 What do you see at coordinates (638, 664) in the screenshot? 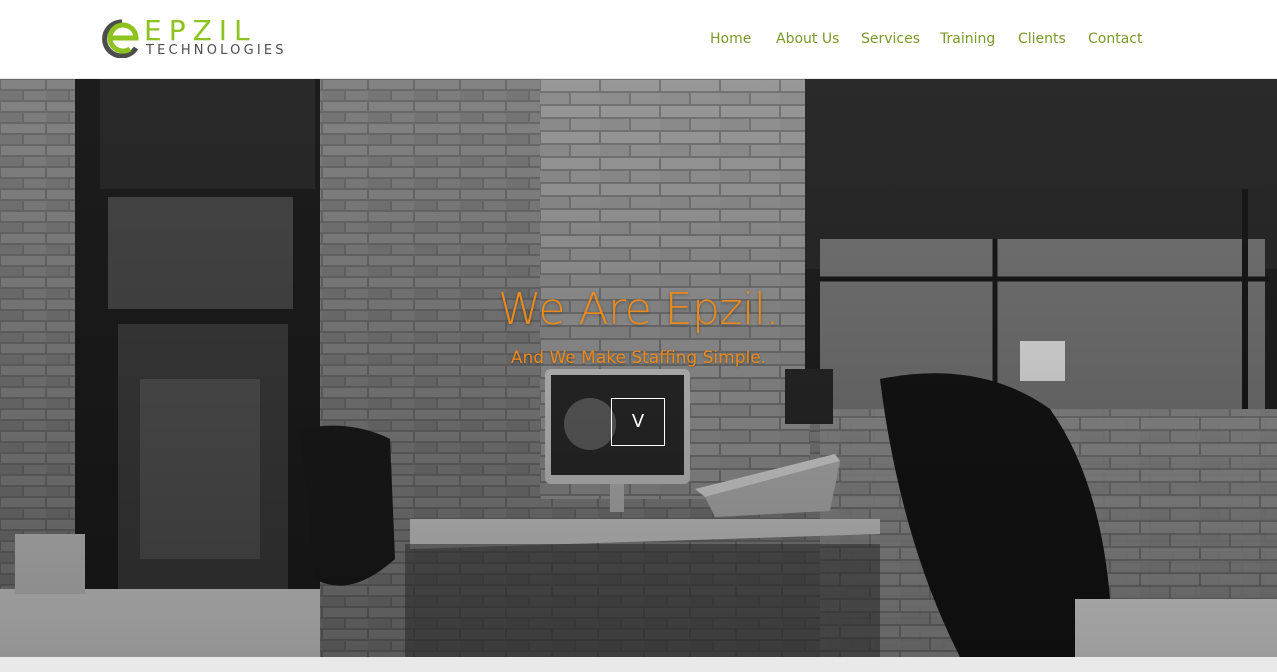
I see `section-divider` at bounding box center [638, 664].